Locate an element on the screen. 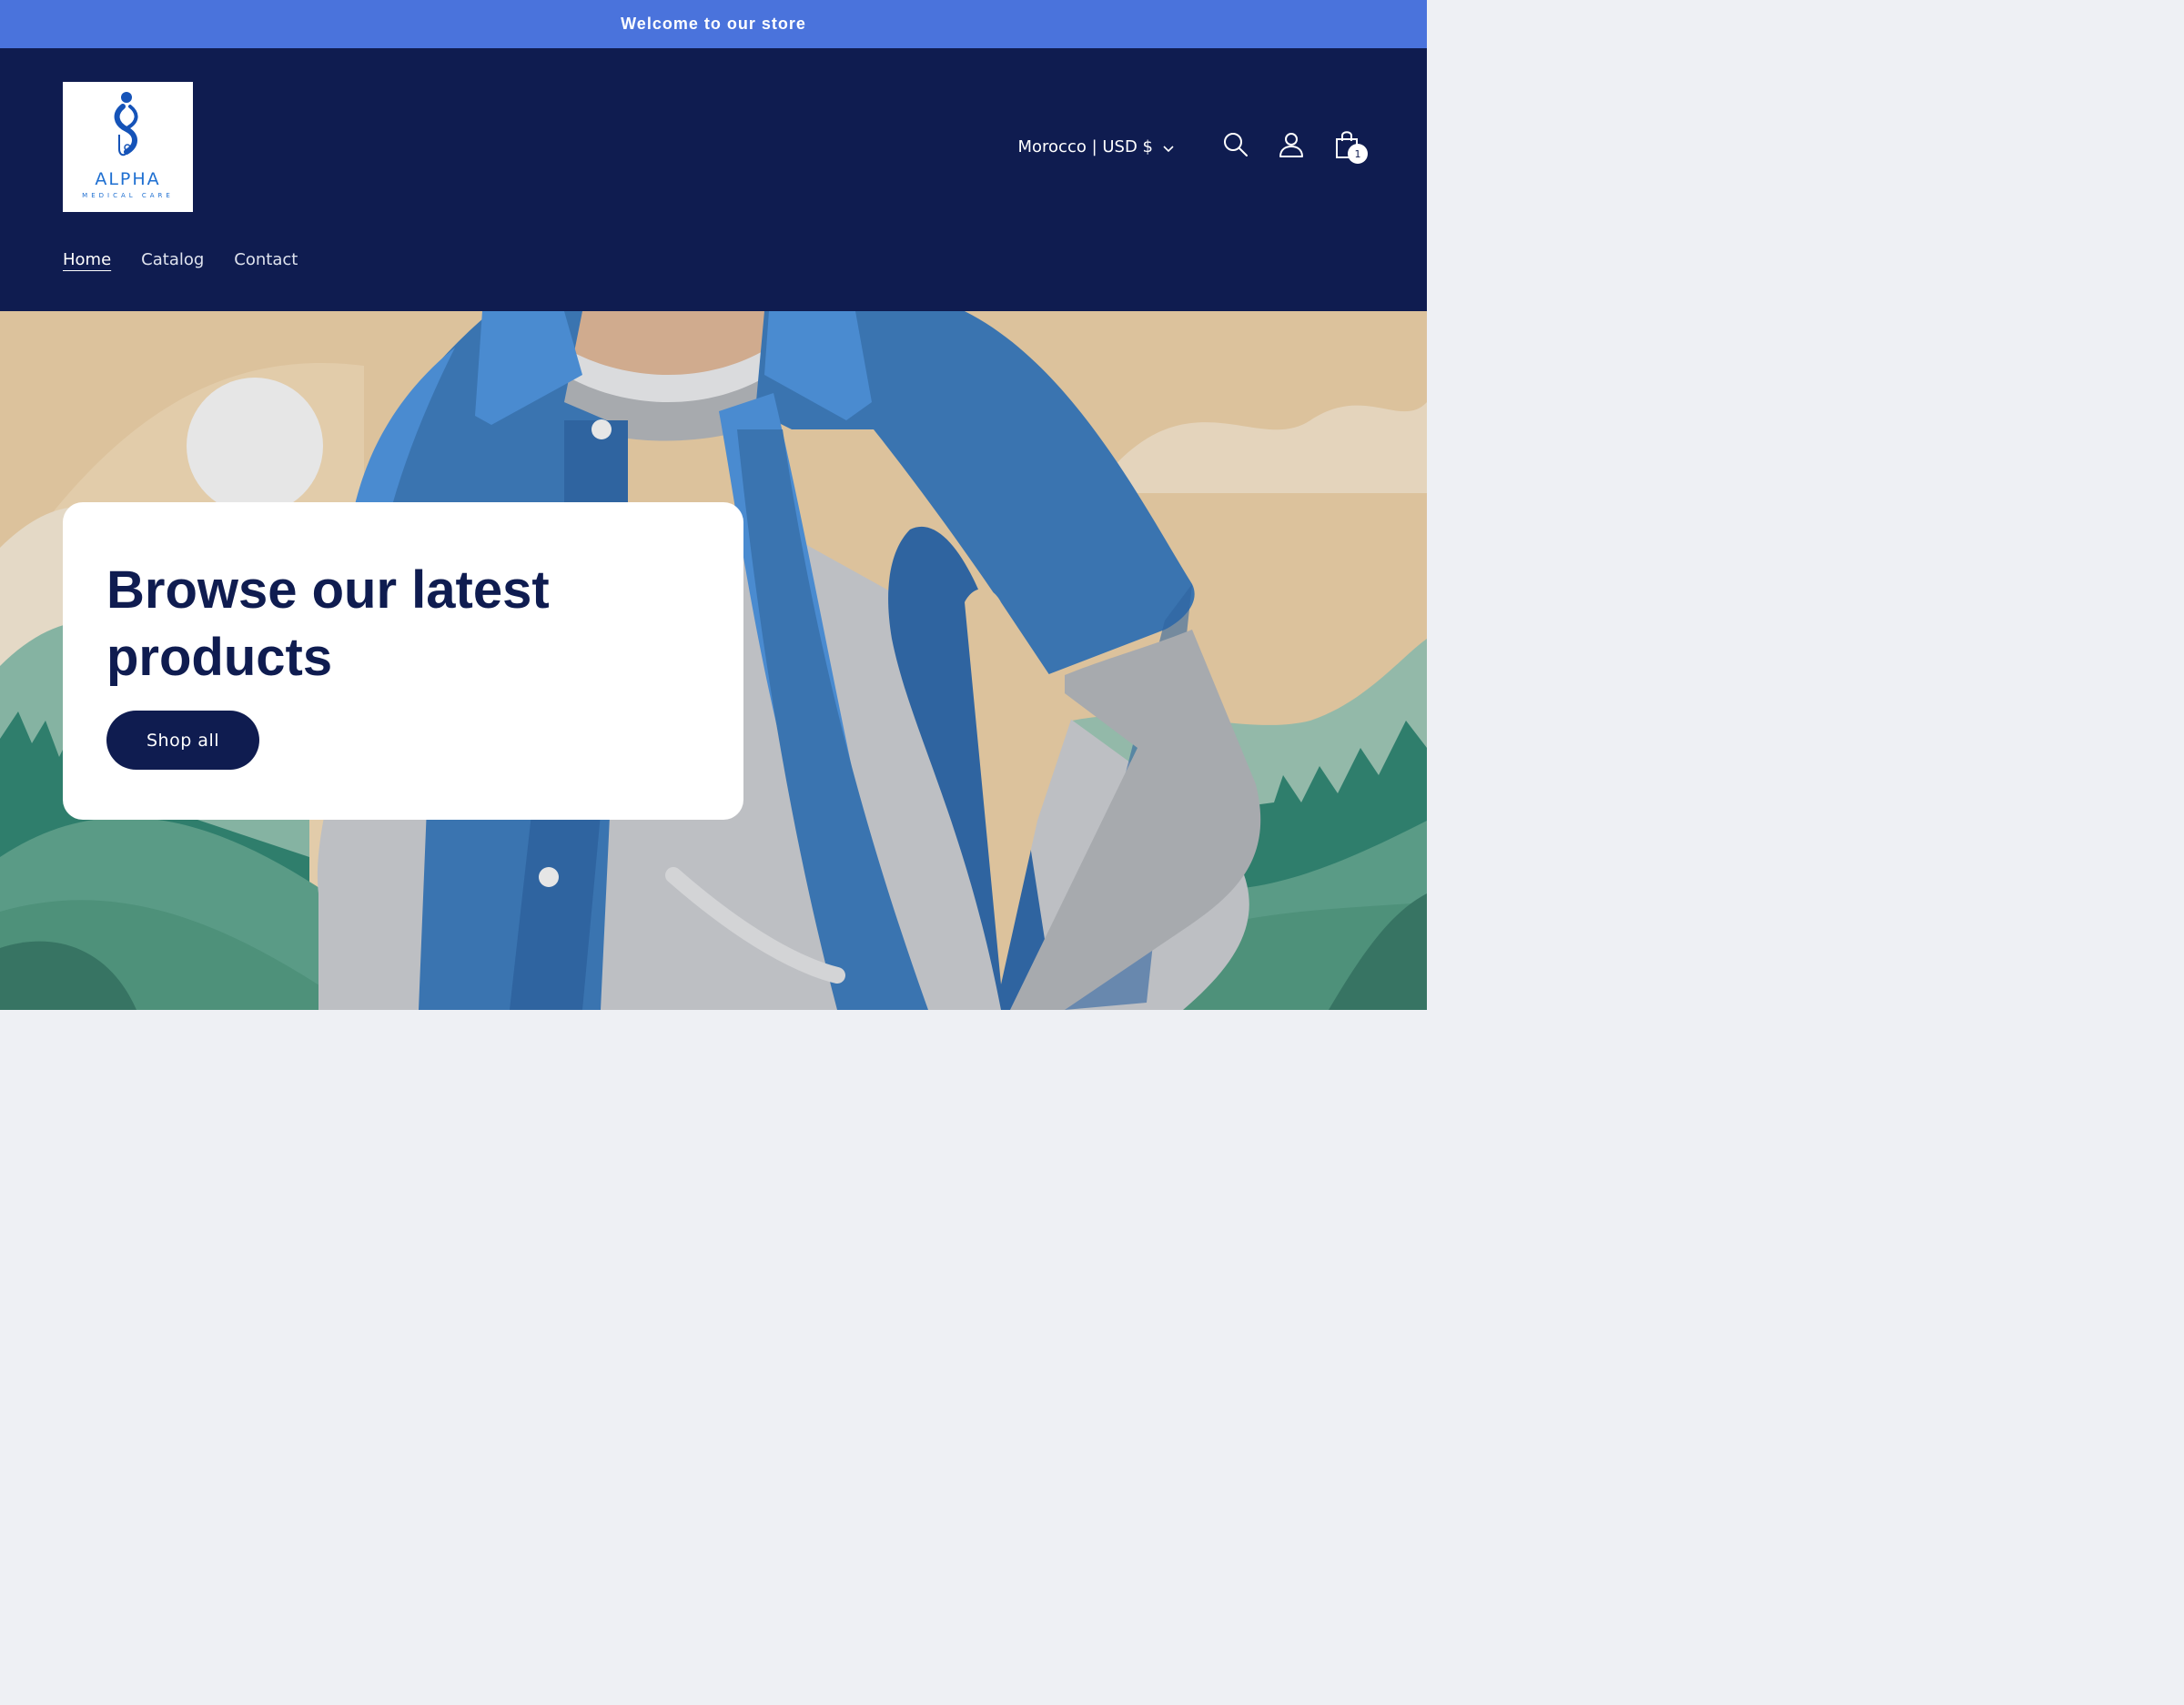 This screenshot has width=2184, height=1705. country-currency-selector: Morocco | USD $ is located at coordinates (1096, 147).